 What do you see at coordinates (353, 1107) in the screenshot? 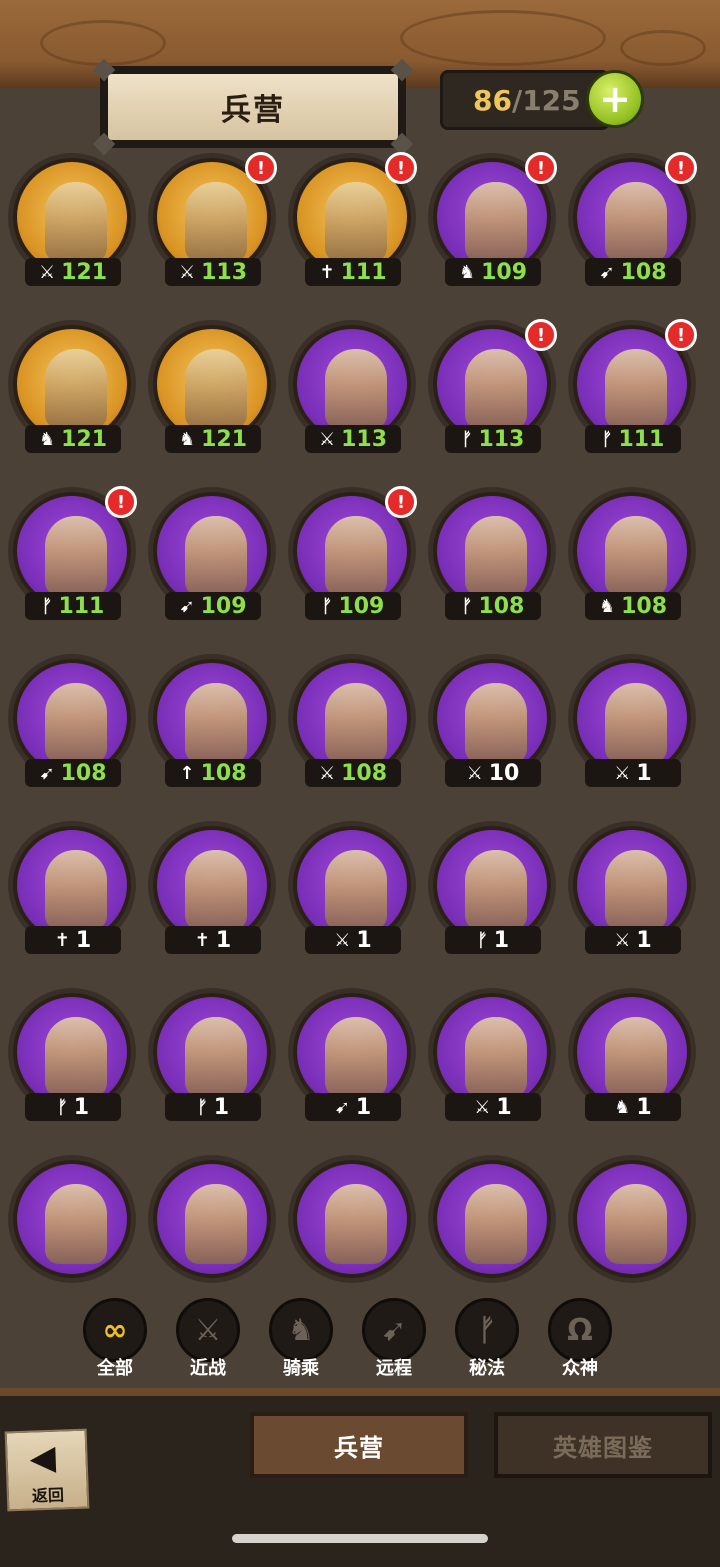
I see `unit-level-strip: ➹ 1` at bounding box center [353, 1107].